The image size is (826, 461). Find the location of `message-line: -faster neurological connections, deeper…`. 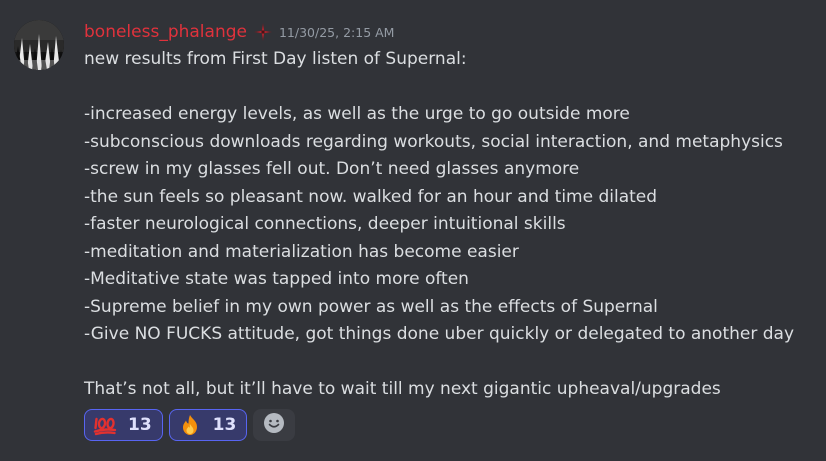

message-line: -faster neurological connections, deeper… is located at coordinates (325, 224).